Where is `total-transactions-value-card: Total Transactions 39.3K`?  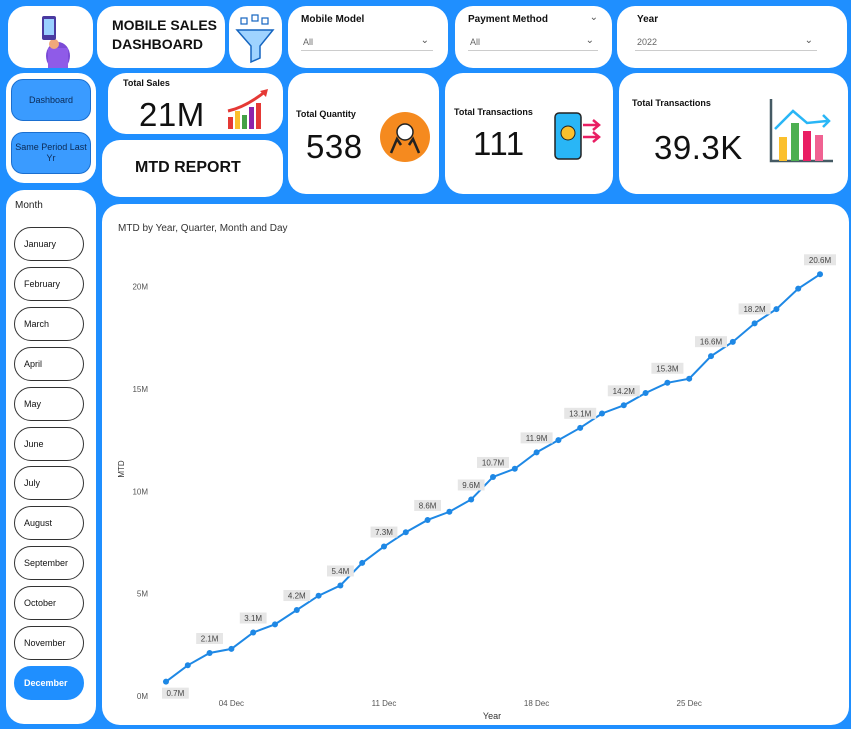 total-transactions-value-card: Total Transactions 39.3K is located at coordinates (733, 133).